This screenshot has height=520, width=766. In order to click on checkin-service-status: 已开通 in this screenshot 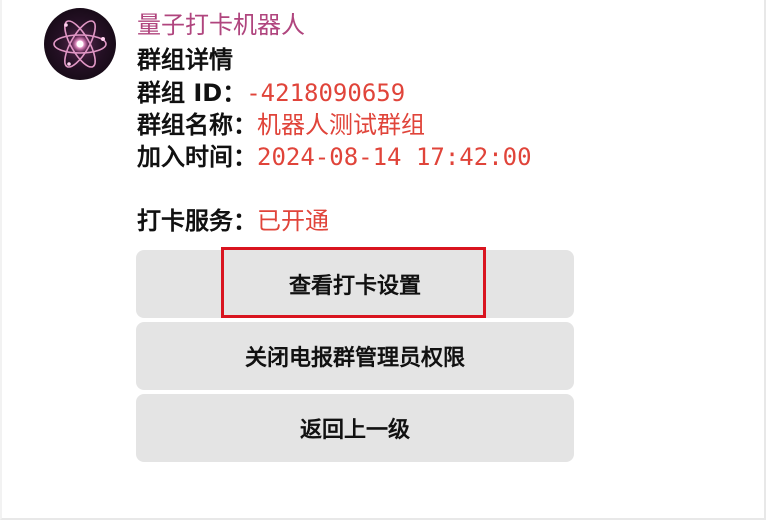, I will do `click(293, 221)`.